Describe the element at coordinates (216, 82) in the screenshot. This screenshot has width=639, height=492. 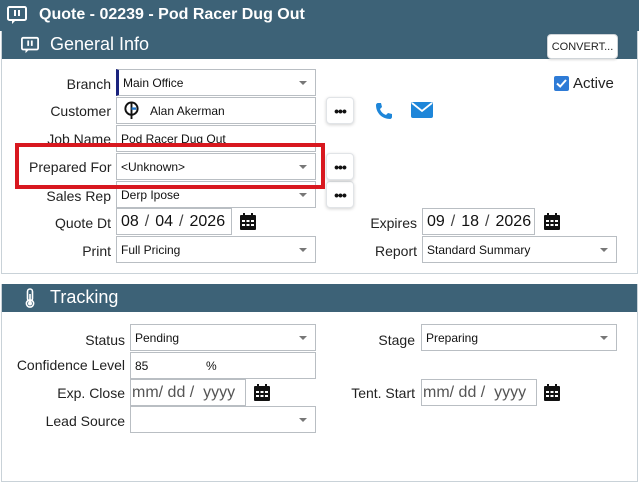
I see `branch-select: Main Office` at that location.